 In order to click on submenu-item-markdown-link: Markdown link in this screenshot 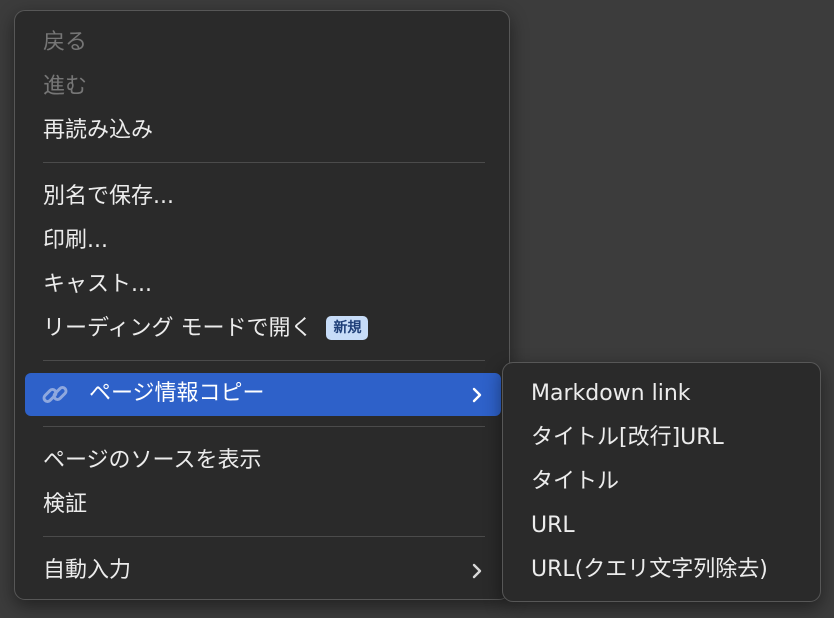, I will do `click(611, 394)`.